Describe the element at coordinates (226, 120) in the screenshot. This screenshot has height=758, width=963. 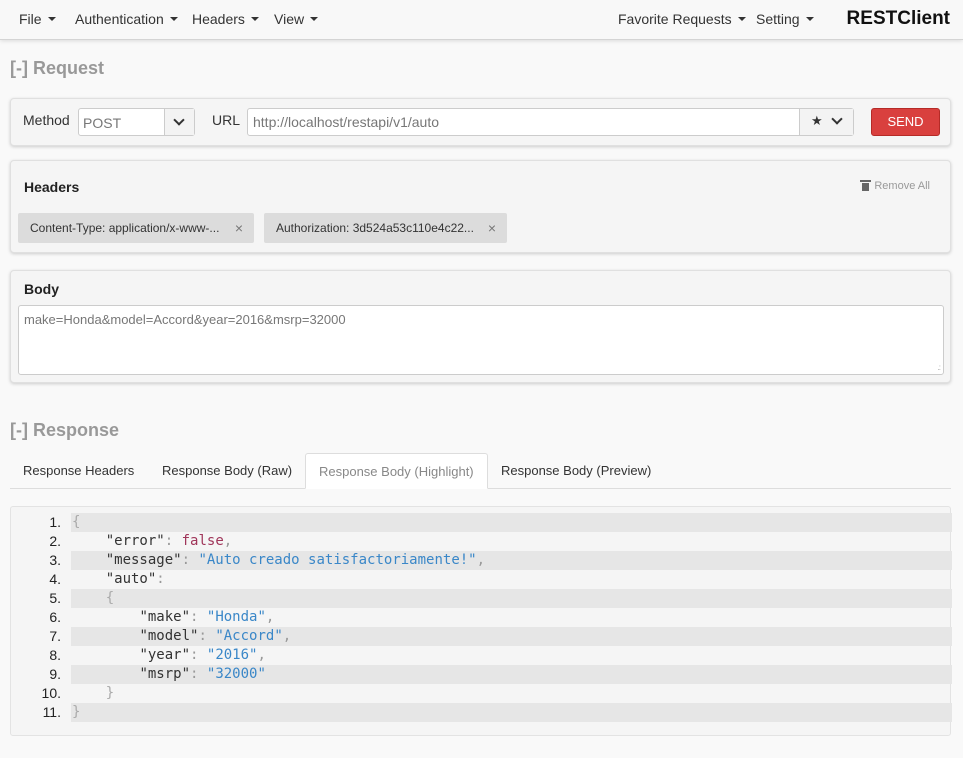
I see `url-label: URL` at that location.